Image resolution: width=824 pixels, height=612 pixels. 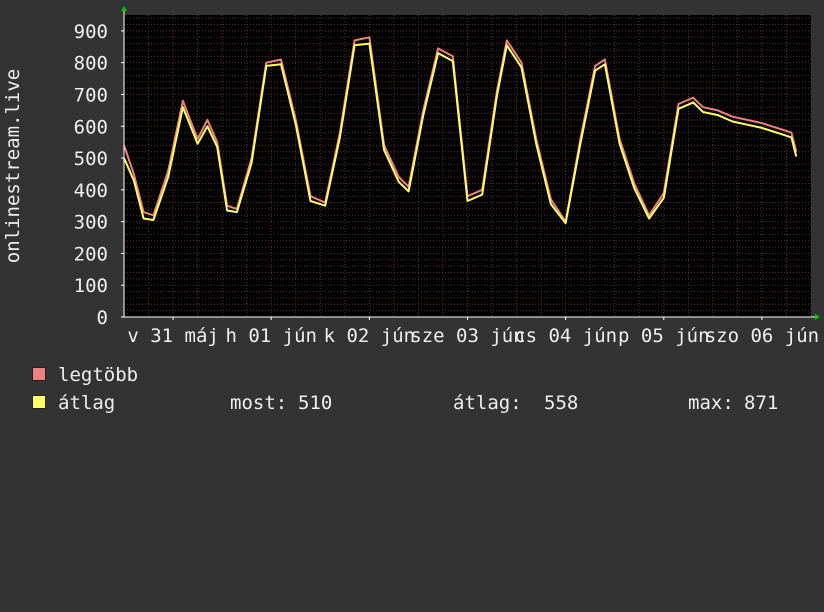 What do you see at coordinates (711, 403) in the screenshot?
I see `stat-max-label: max:` at bounding box center [711, 403].